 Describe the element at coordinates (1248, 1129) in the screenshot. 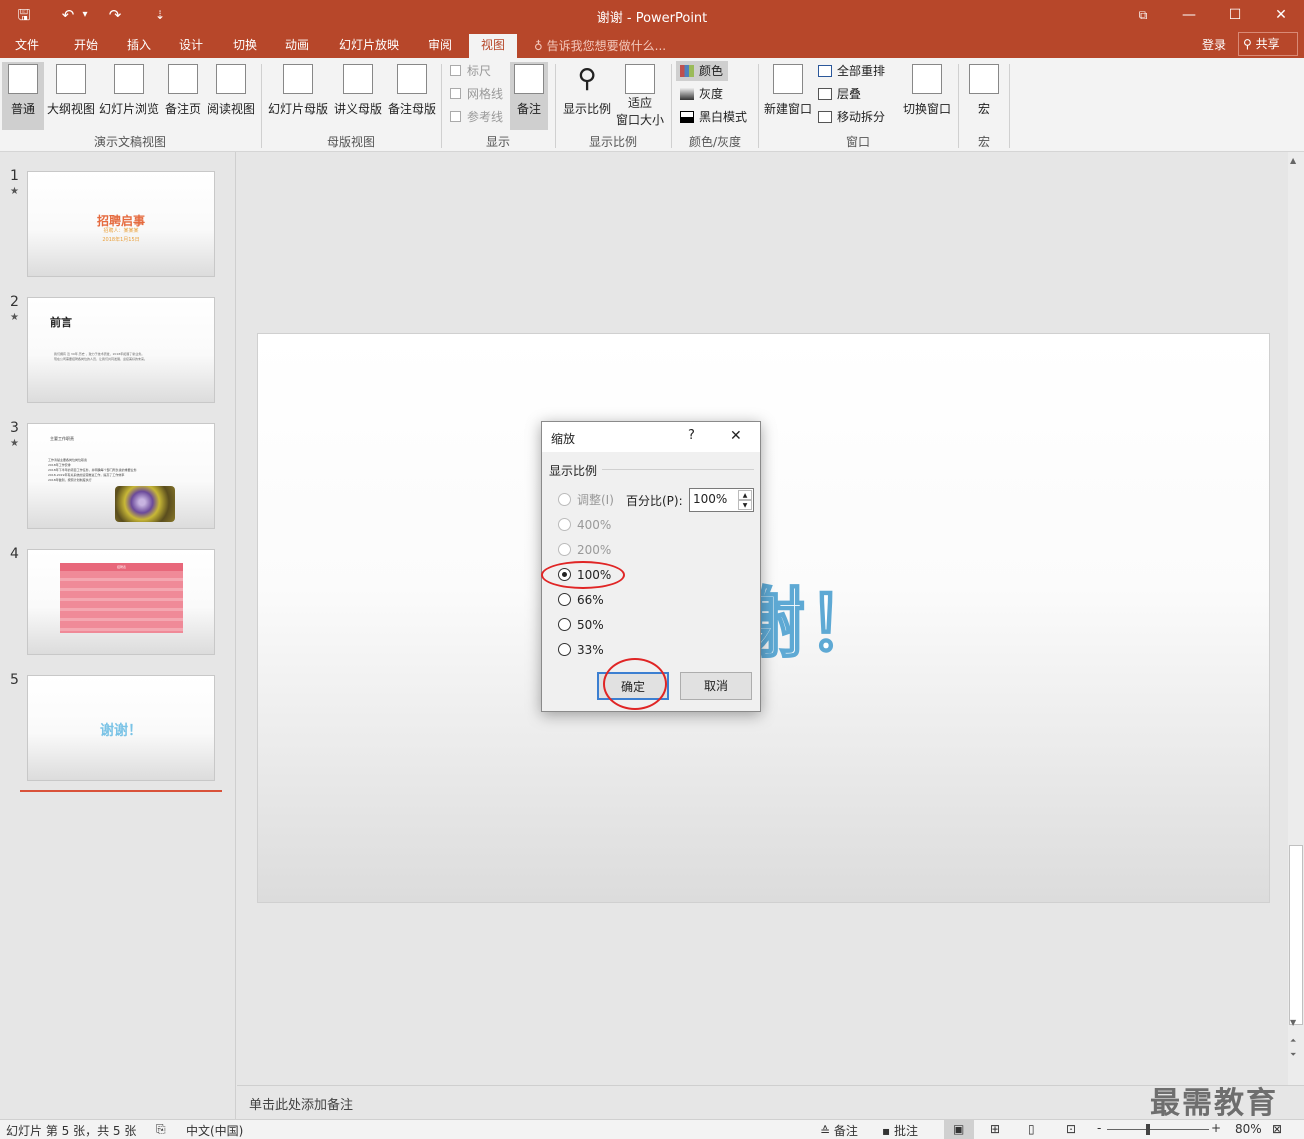

I see `zoom-percent: 80%` at that location.